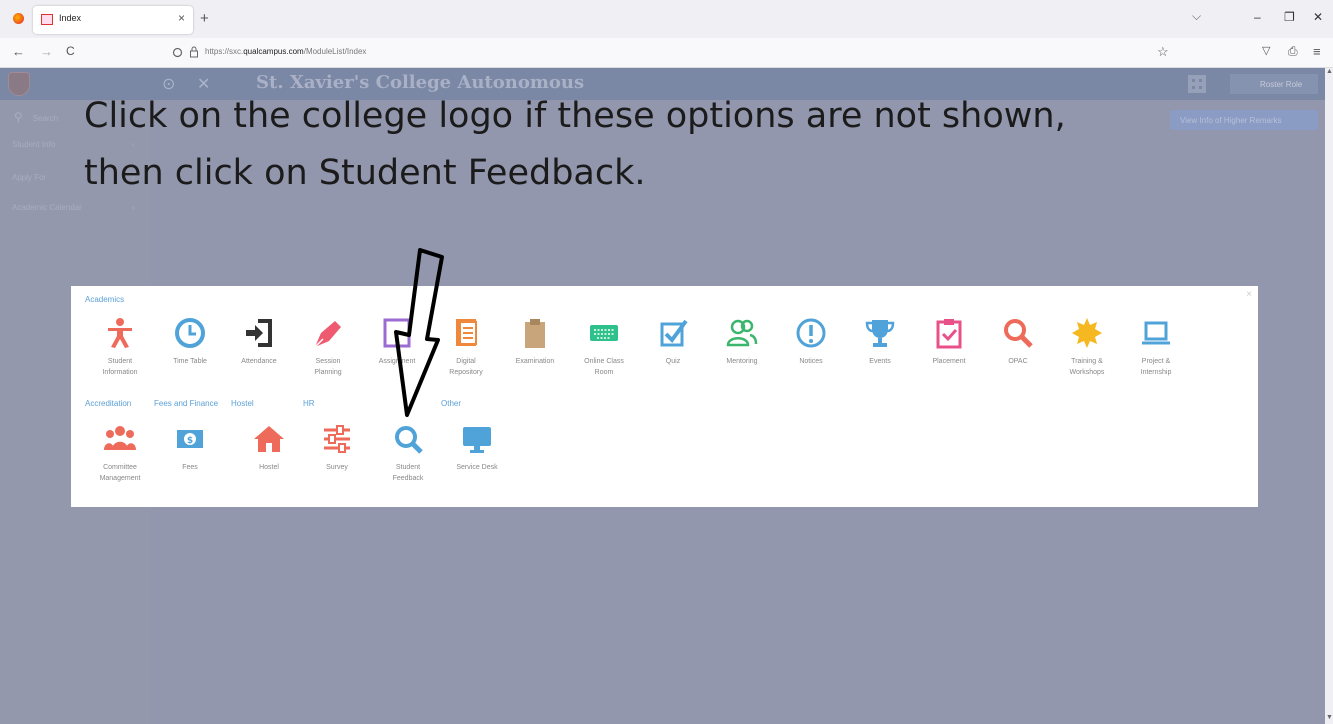 The width and height of the screenshot is (1333, 724). I want to click on home-icon, so click(269, 439).